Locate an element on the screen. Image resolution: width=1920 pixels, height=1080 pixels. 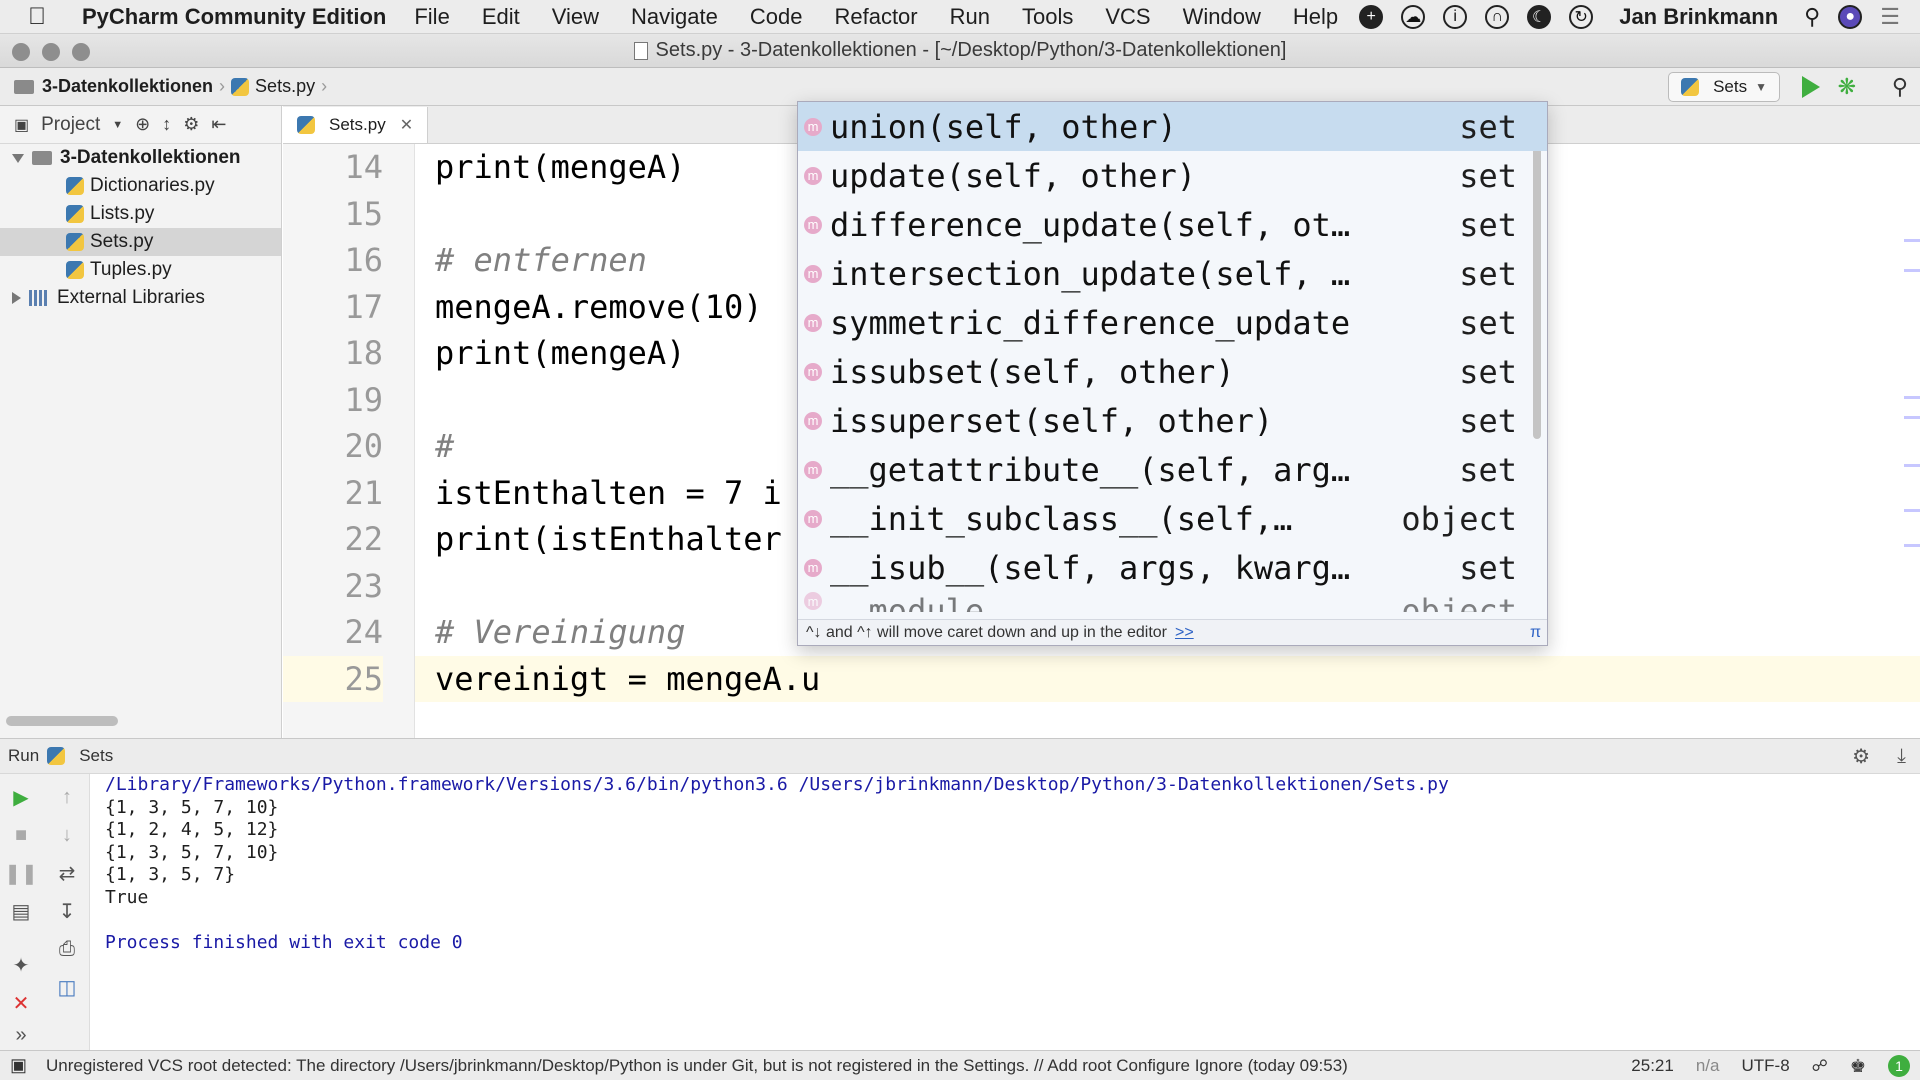
scroll-from-source-icon: ⊕ is located at coordinates (142, 124).